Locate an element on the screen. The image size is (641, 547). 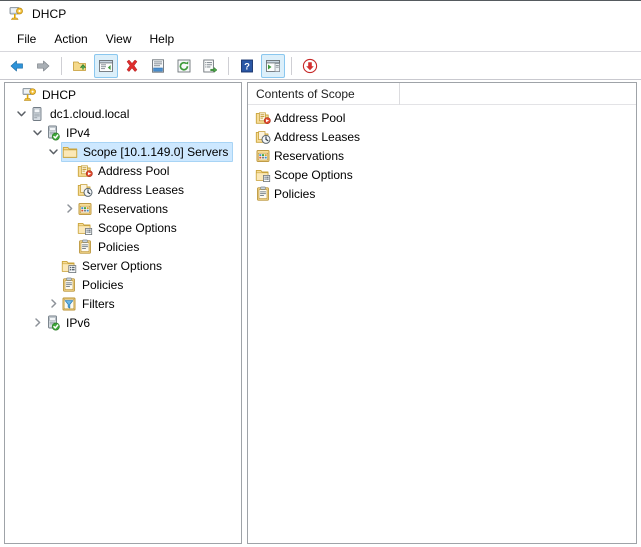
tree-item-ipv4: IPv4 is located at coordinates (123, 132).